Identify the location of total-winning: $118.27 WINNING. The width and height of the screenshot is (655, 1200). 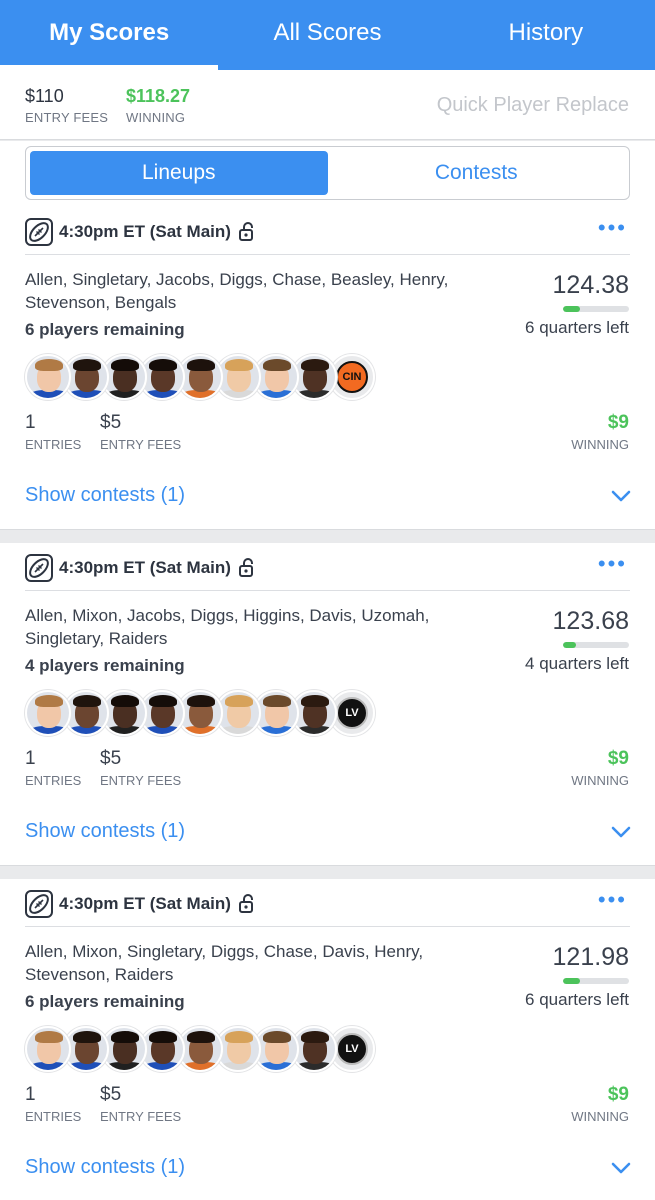
(158, 105).